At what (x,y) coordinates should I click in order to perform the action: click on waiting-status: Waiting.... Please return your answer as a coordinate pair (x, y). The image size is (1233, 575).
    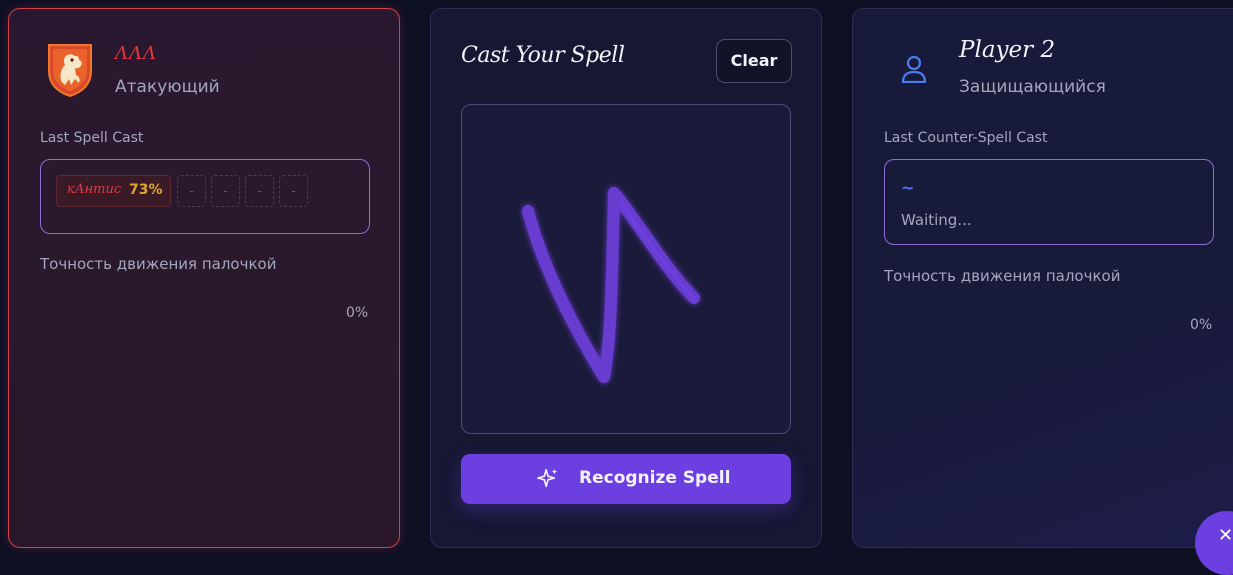
    Looking at the image, I should click on (936, 220).